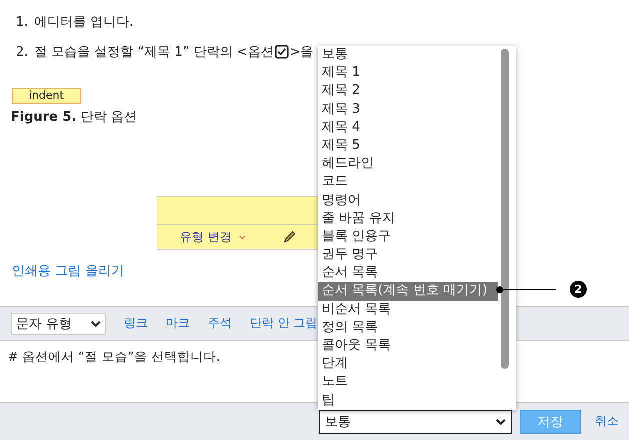 Image resolution: width=629 pixels, height=444 pixels. I want to click on dropdown-option: 코드, so click(408, 182).